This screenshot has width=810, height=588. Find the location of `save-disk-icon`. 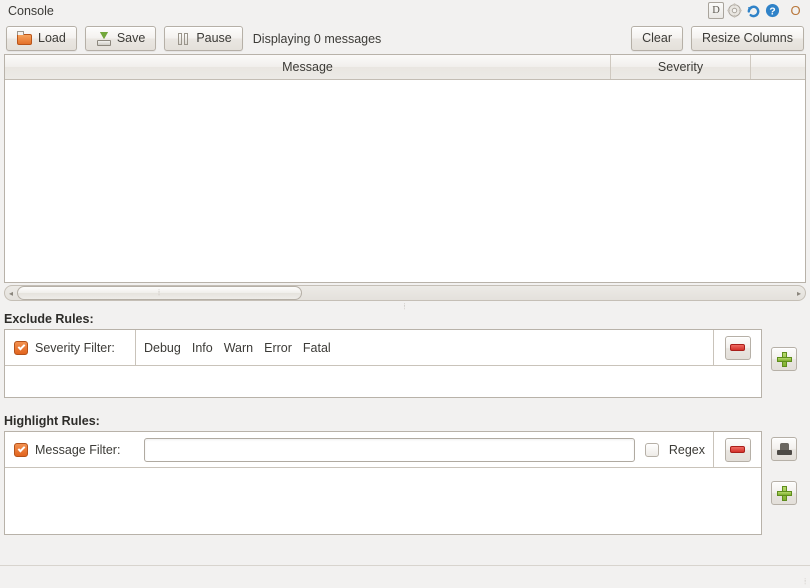

save-disk-icon is located at coordinates (104, 39).